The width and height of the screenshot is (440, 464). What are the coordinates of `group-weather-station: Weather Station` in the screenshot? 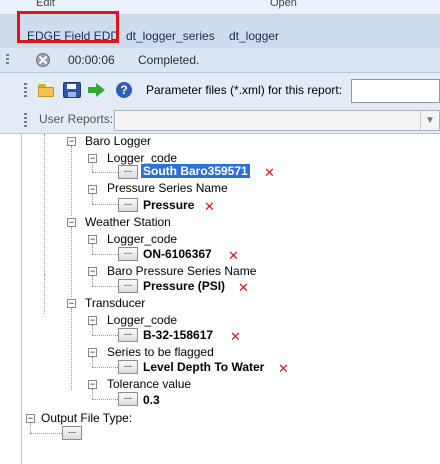 It's located at (128, 222).